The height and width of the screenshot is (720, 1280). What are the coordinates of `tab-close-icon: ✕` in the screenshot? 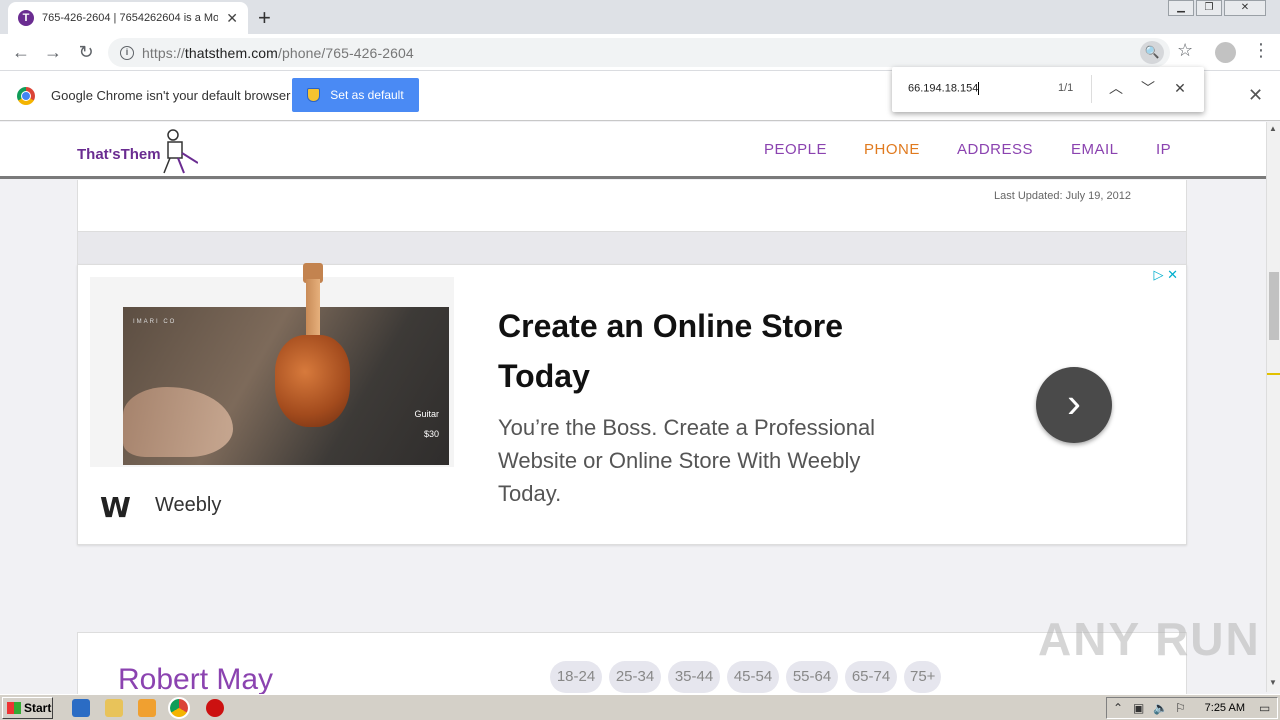 It's located at (232, 18).